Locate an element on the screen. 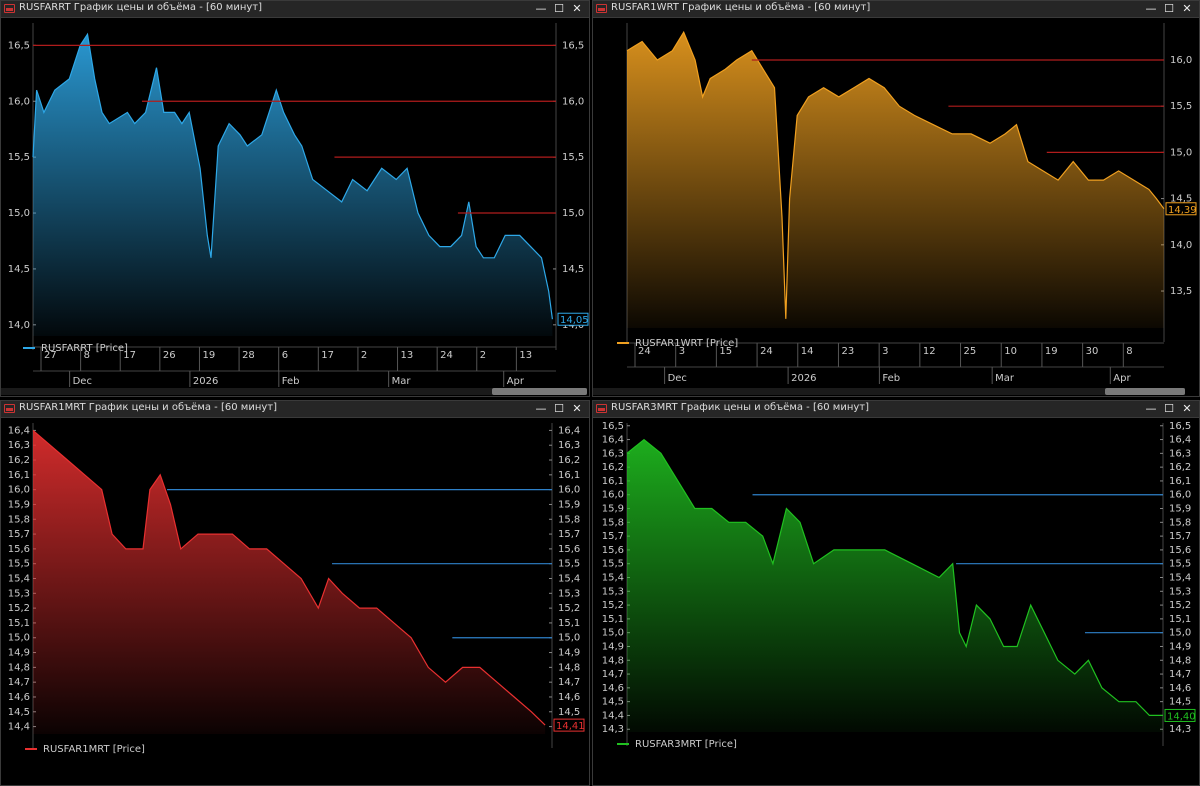  chart-legend: RUSFAR3MRT [Price] is located at coordinates (677, 744).